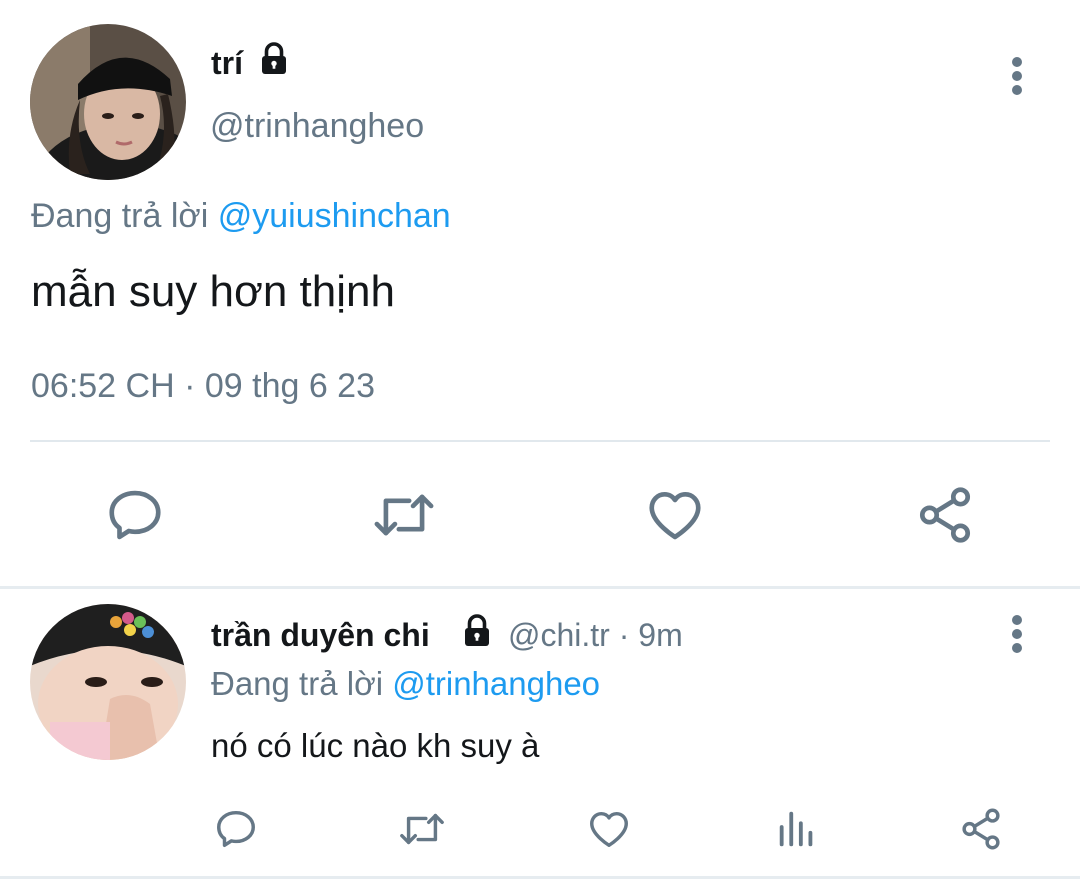  I want to click on section-separator, so click(540, 587).